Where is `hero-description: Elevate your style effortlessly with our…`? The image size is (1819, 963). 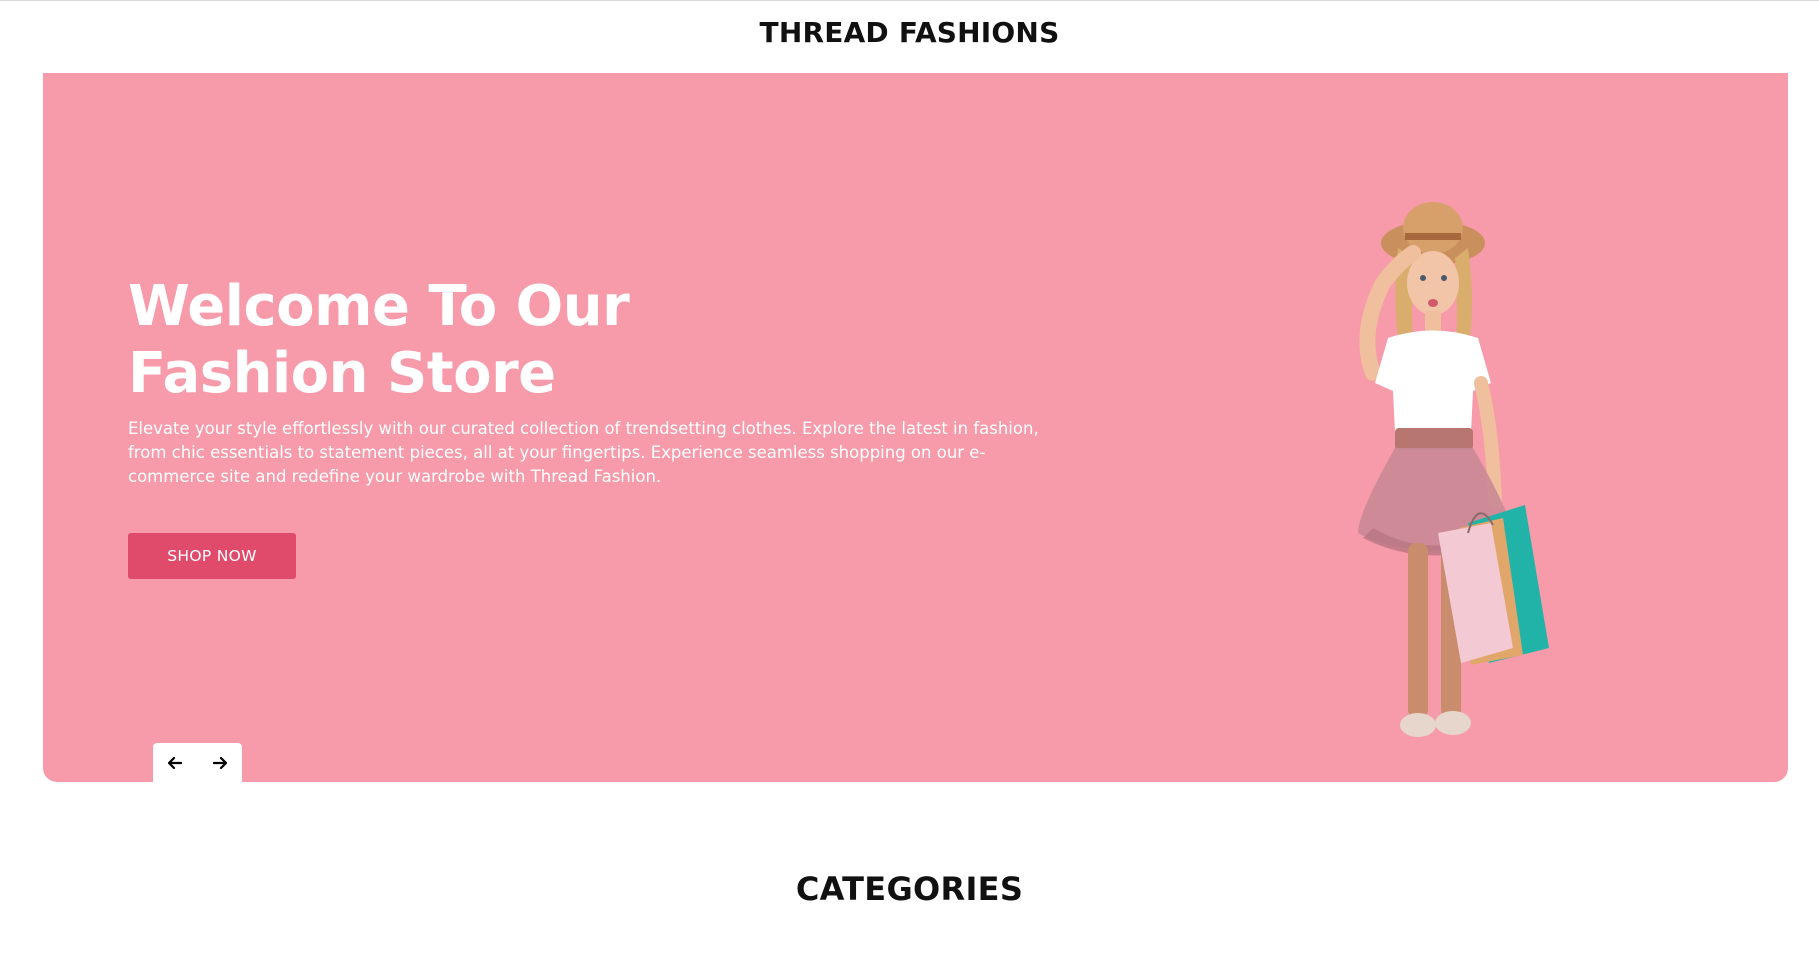
hero-description: Elevate your style effortlessly with our… is located at coordinates (583, 452).